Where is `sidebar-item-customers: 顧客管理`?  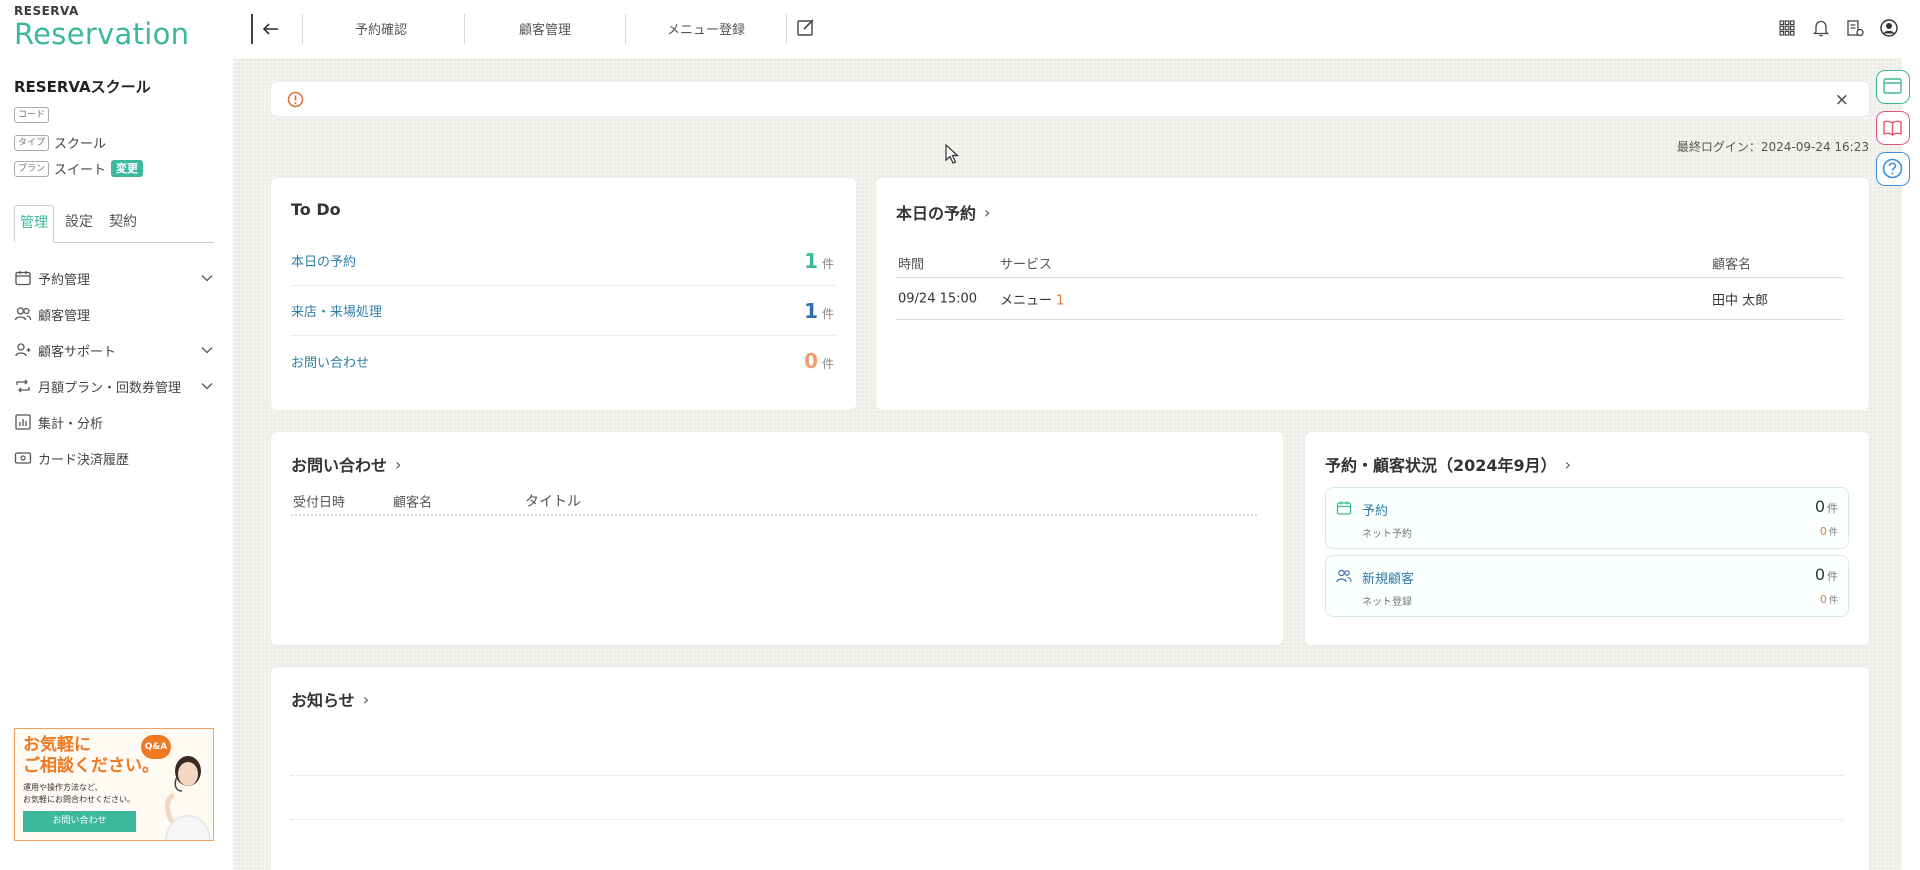 sidebar-item-customers: 顧客管理 is located at coordinates (114, 314).